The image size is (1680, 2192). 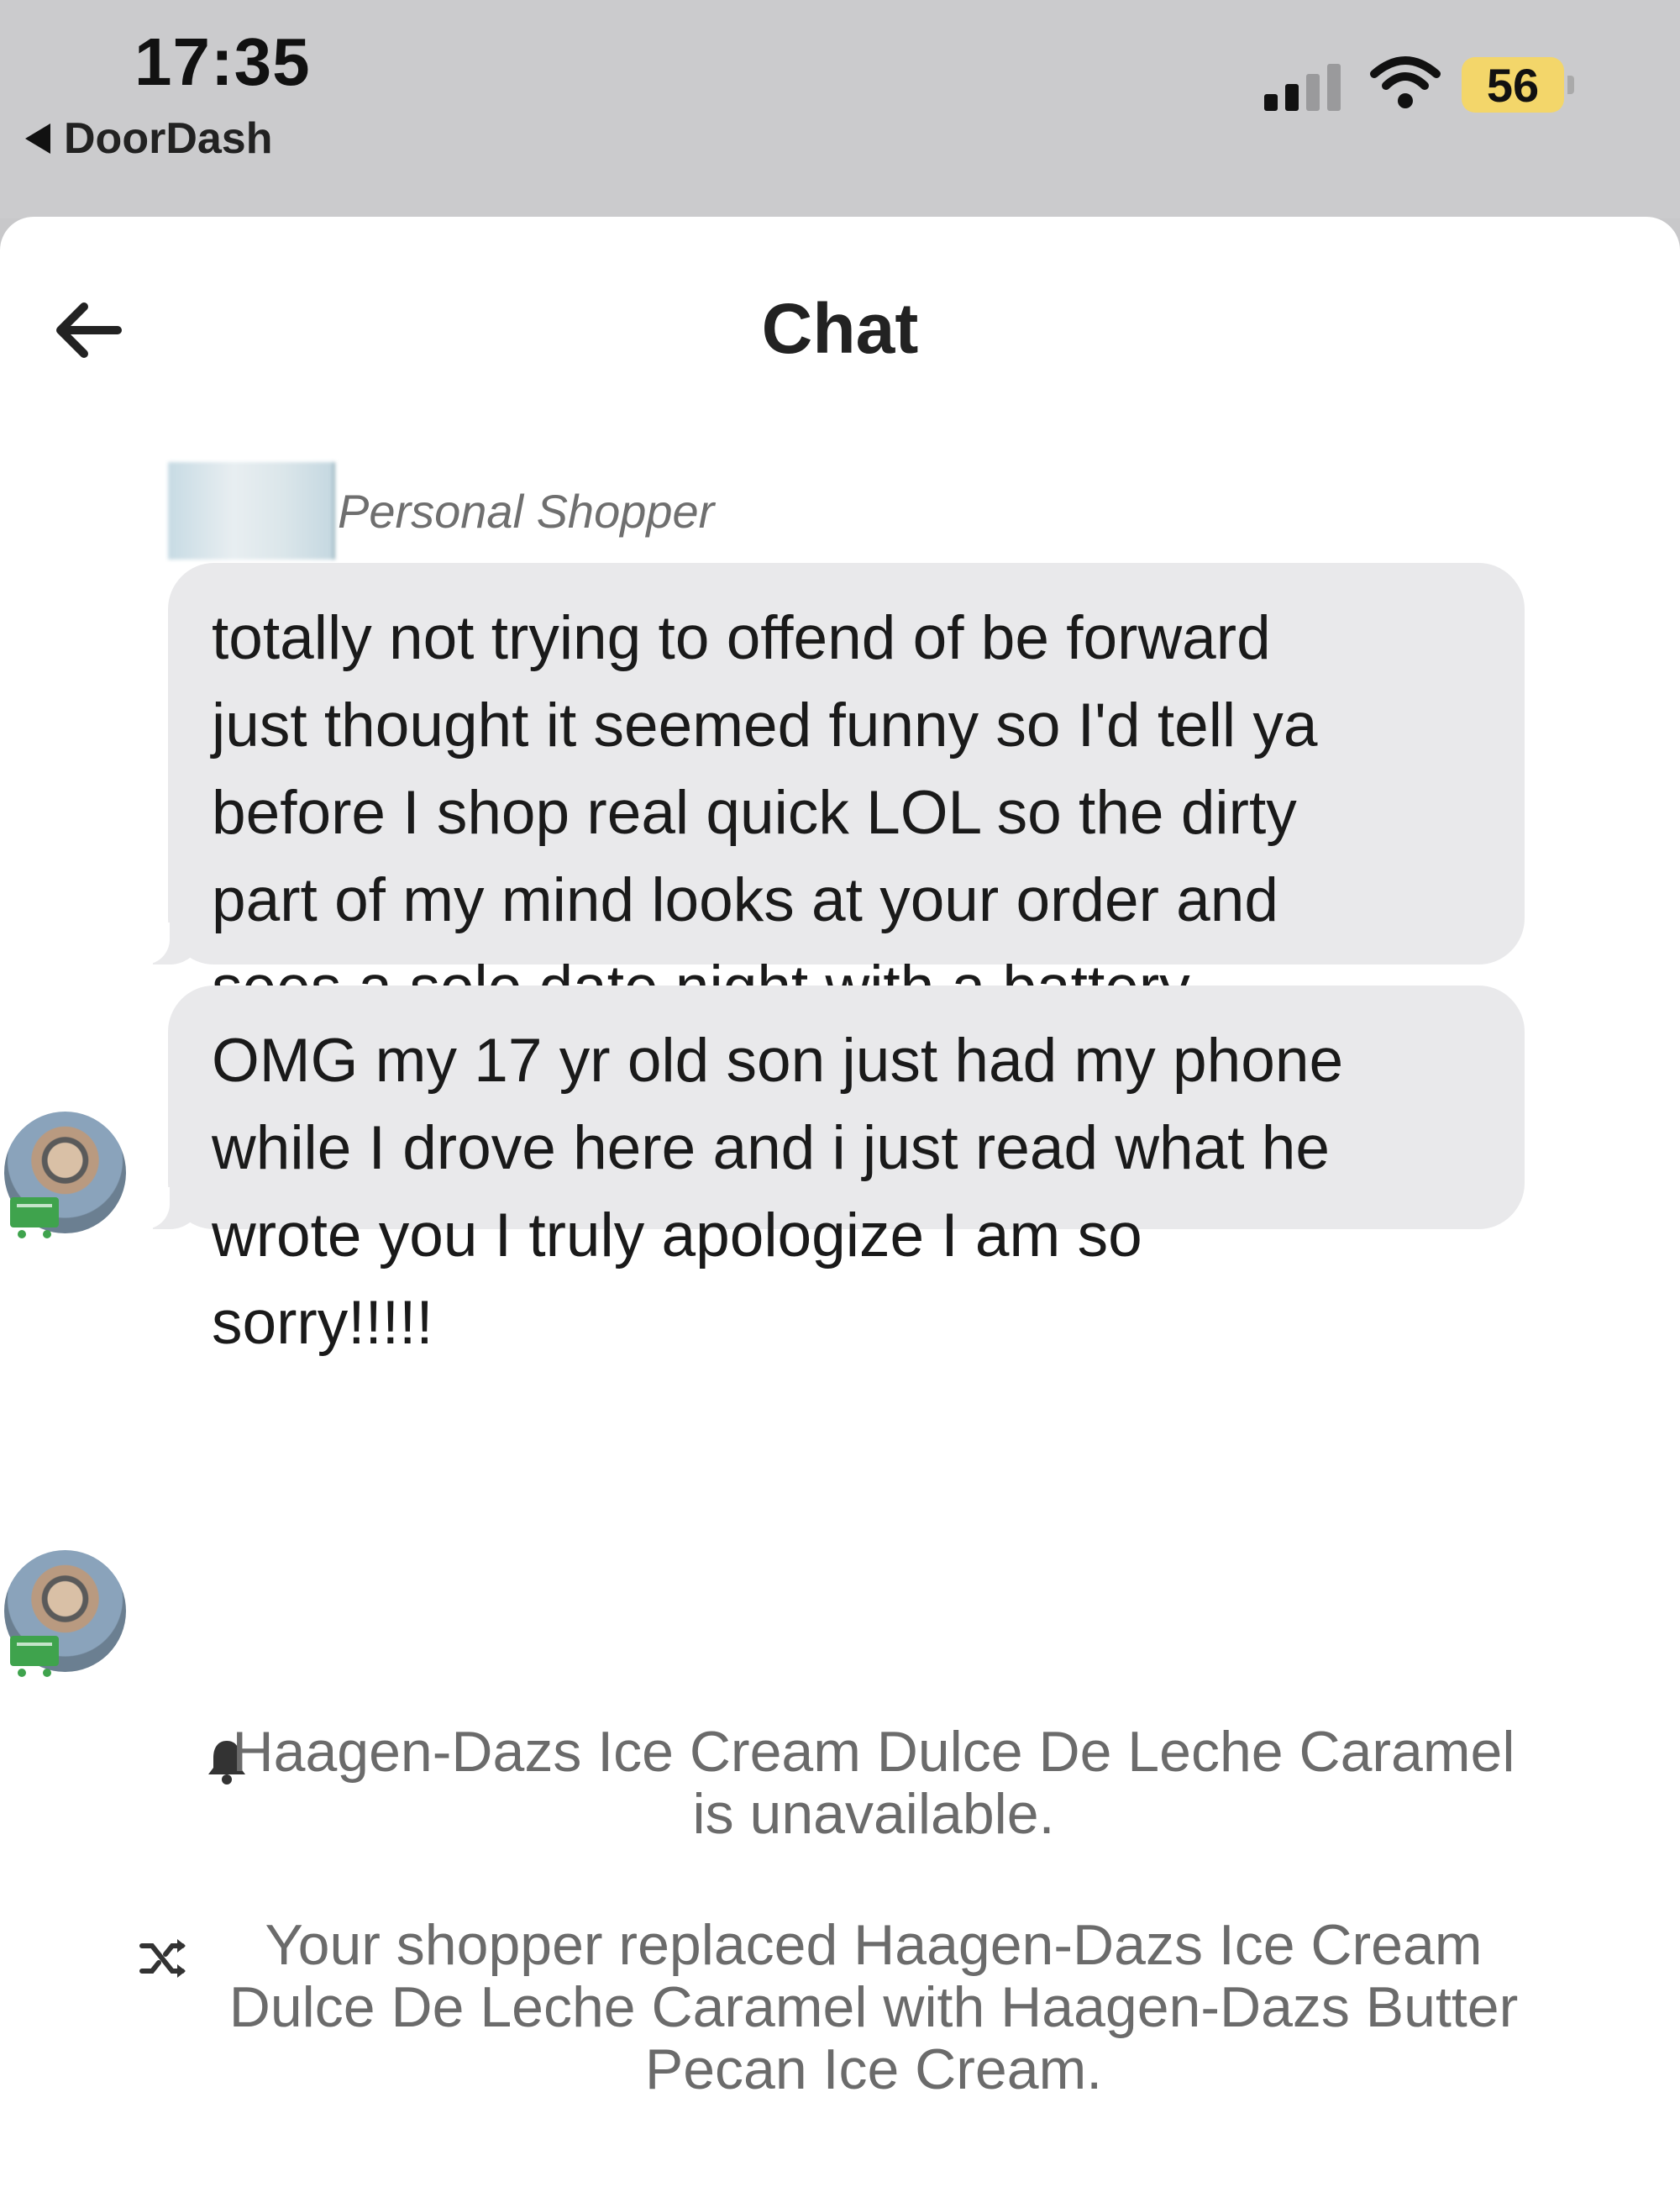 I want to click on battery-icon: 56, so click(x=1513, y=85).